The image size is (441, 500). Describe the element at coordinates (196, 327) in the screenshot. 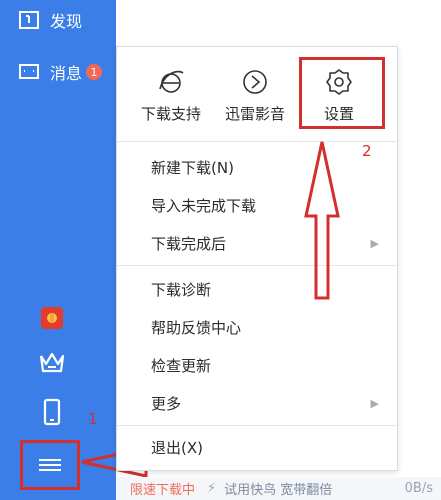

I see `menu-item-label: 帮助反馈中心` at that location.